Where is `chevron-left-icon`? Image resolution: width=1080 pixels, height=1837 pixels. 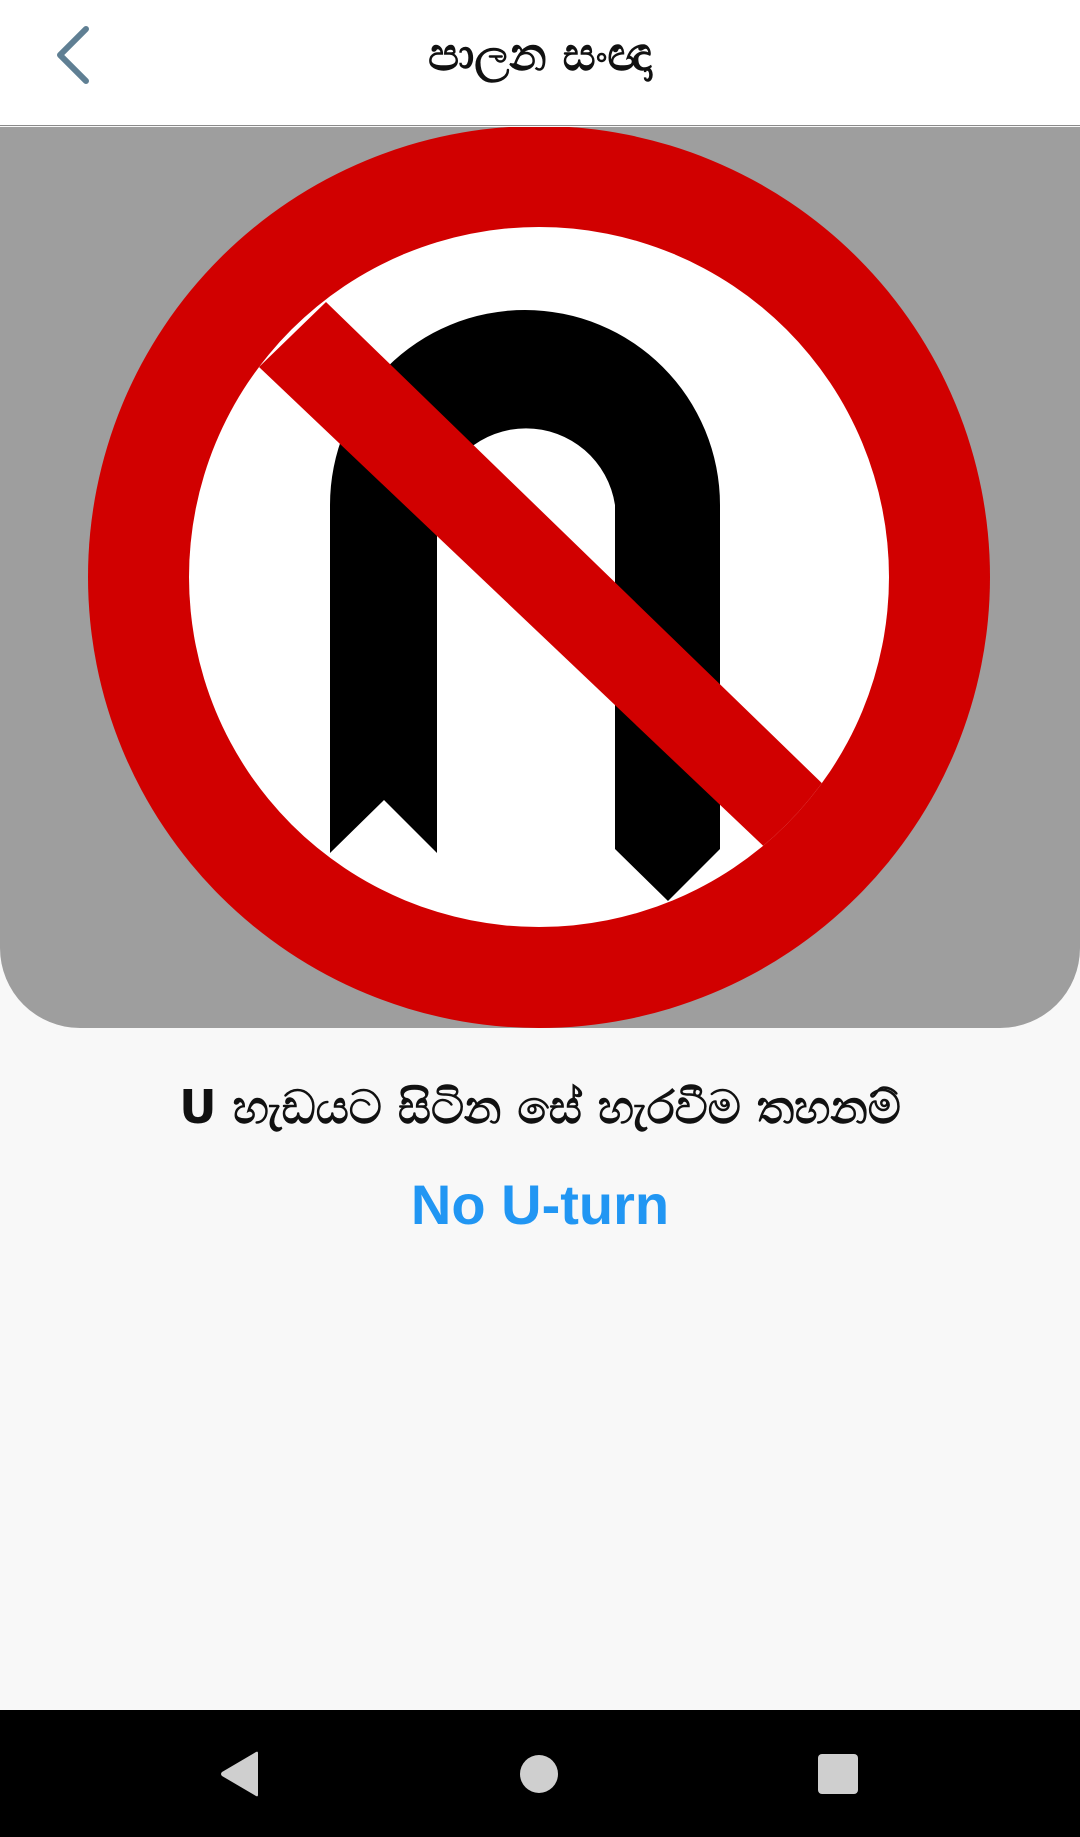
chevron-left-icon is located at coordinates (73, 55).